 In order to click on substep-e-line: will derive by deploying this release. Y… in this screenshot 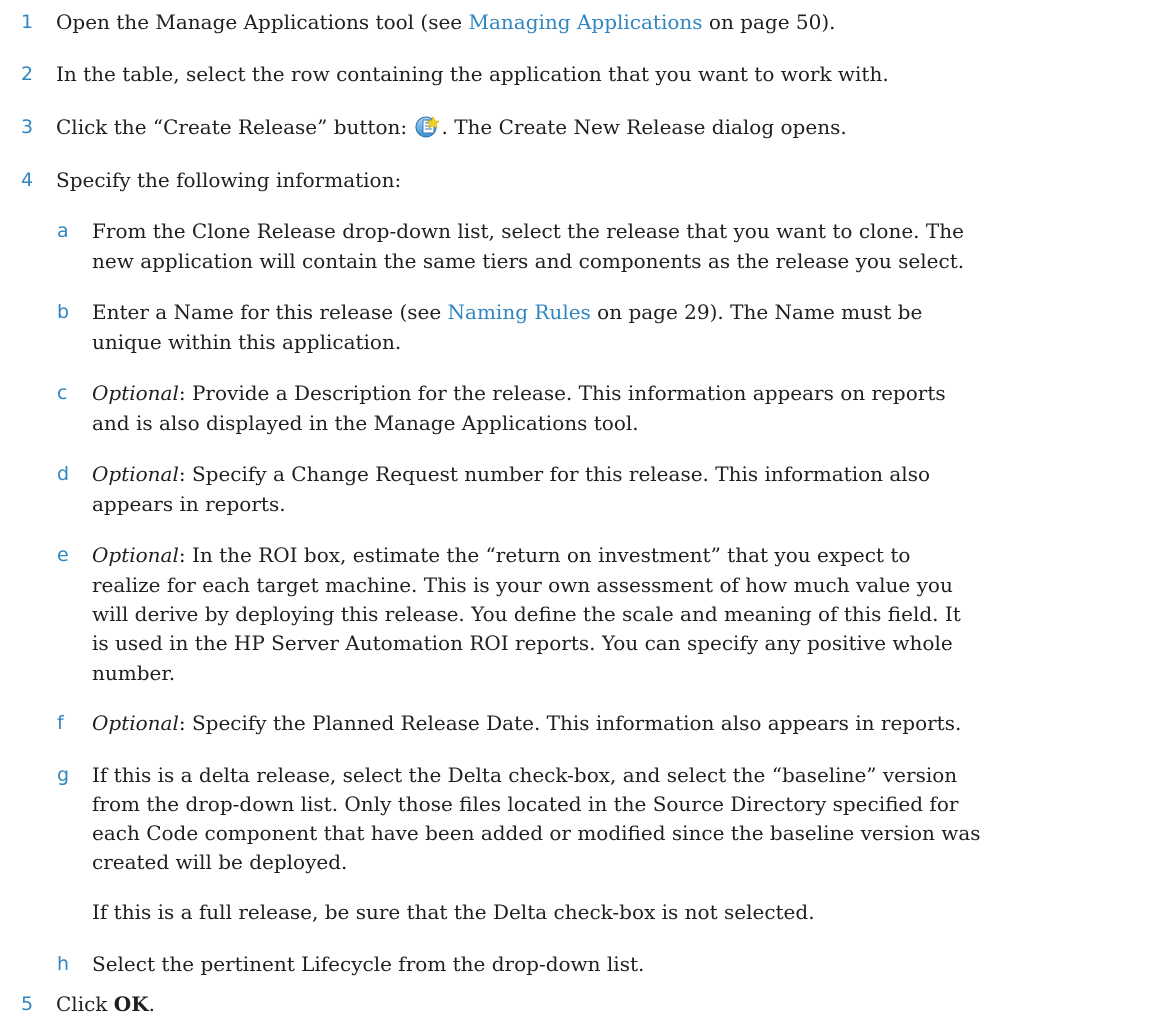, I will do `click(526, 614)`.